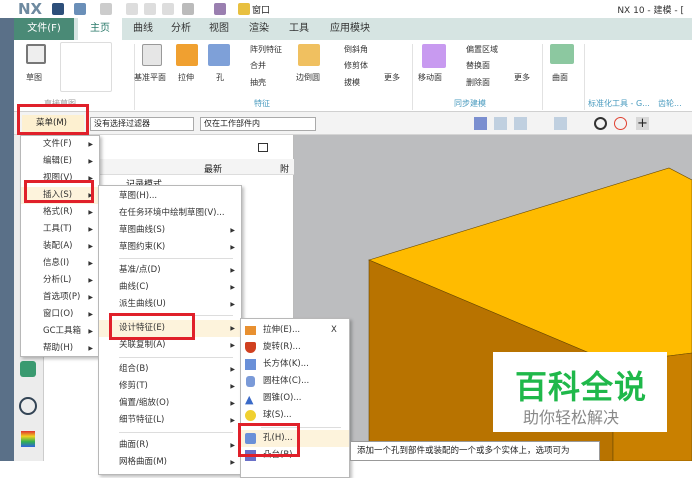 This screenshot has width=692, height=478. Describe the element at coordinates (152, 55) in the screenshot. I see `datum-plane-icon` at that location.